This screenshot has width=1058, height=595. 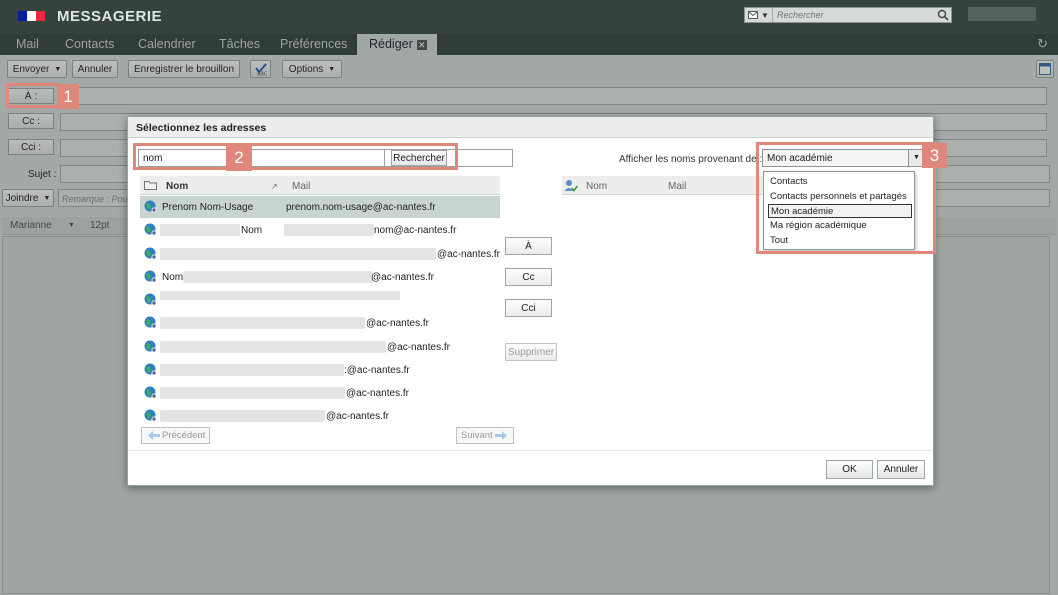 I want to click on mail-icon, so click(x=753, y=15).